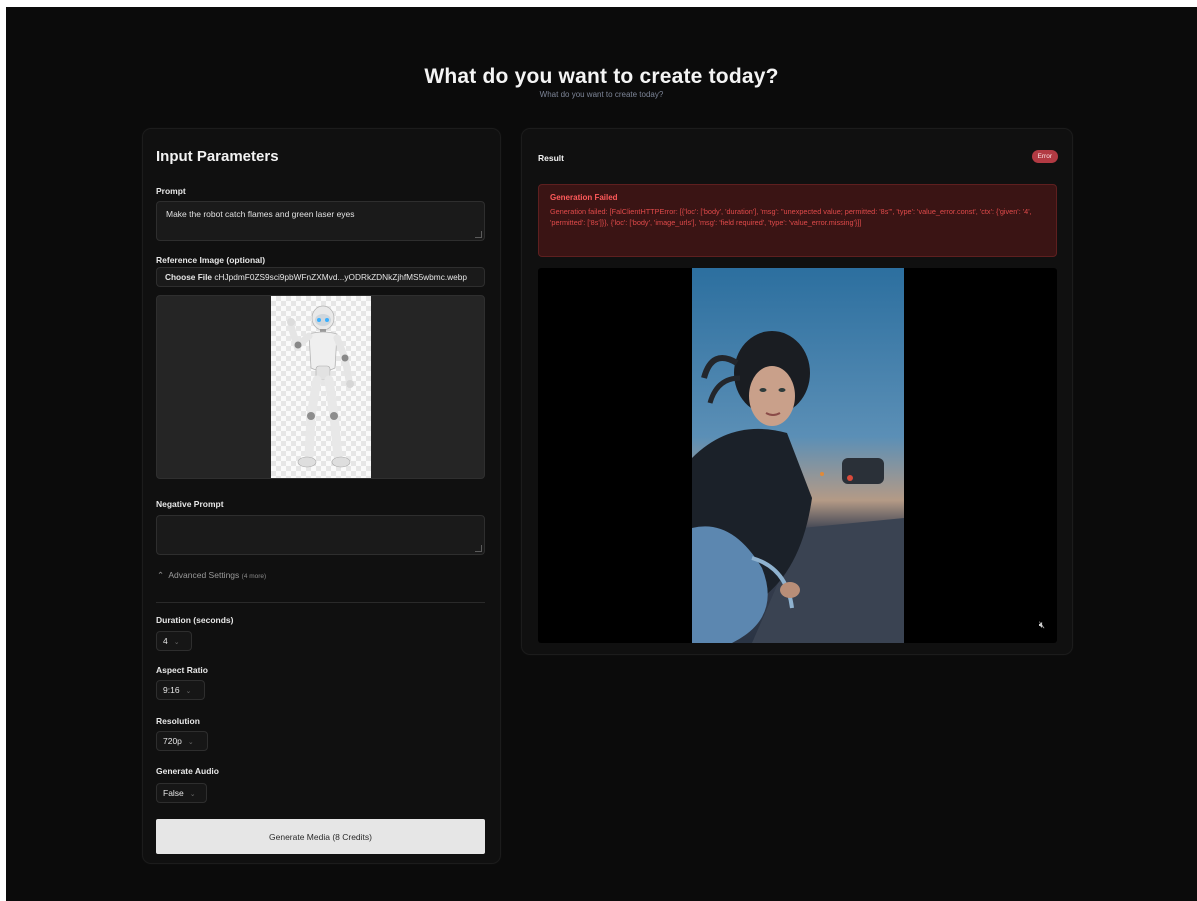 Image resolution: width=1197 pixels, height=901 pixels. I want to click on input-parameters-title: Input Parameters, so click(217, 156).